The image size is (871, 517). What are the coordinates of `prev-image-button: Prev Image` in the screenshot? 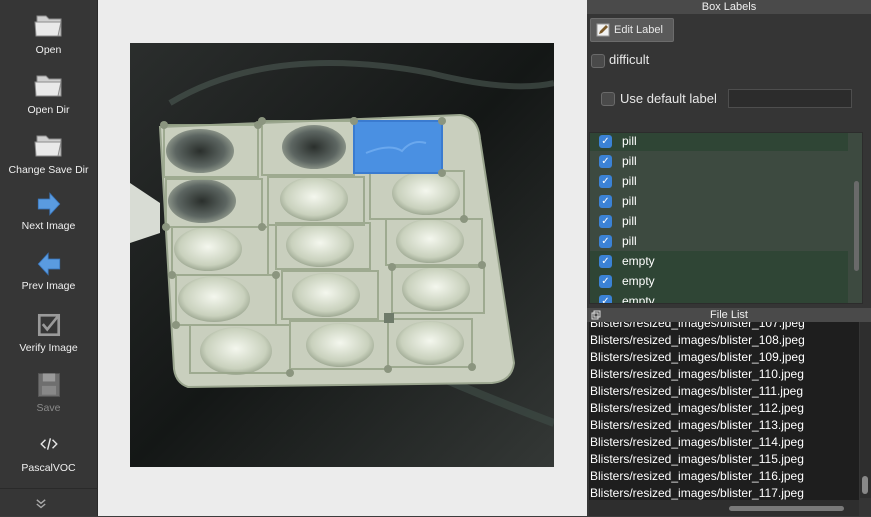 It's located at (48, 271).